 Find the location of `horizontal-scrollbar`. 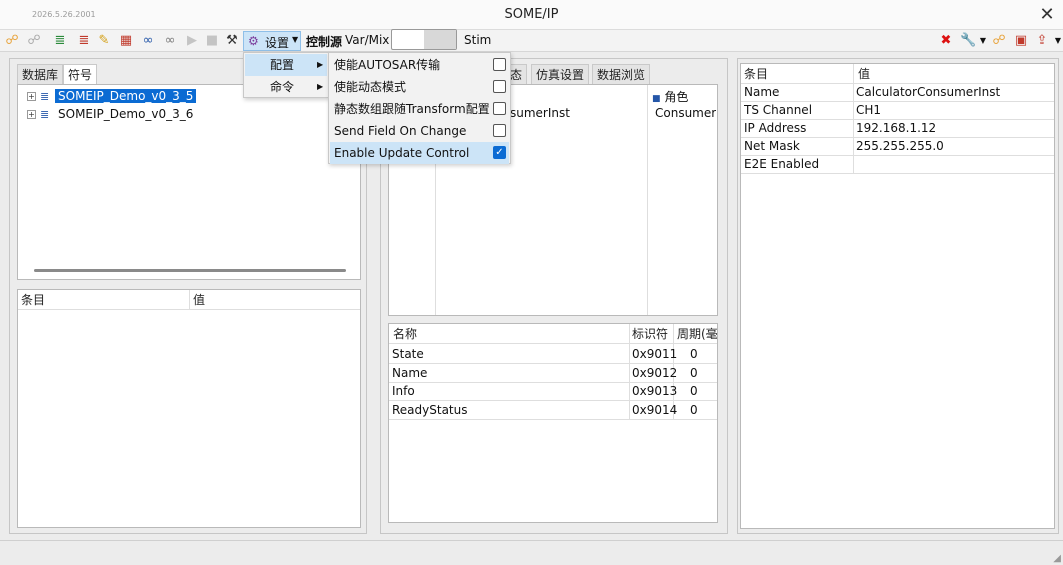

horizontal-scrollbar is located at coordinates (190, 270).